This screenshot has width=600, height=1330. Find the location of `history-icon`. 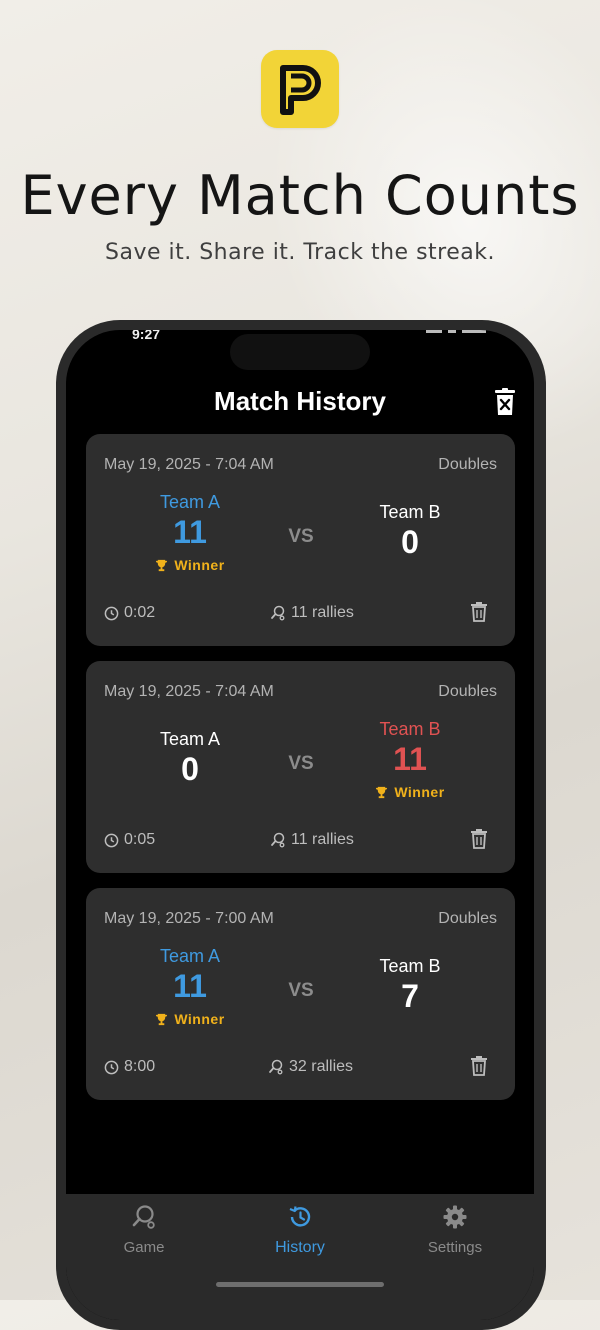

history-icon is located at coordinates (300, 1216).